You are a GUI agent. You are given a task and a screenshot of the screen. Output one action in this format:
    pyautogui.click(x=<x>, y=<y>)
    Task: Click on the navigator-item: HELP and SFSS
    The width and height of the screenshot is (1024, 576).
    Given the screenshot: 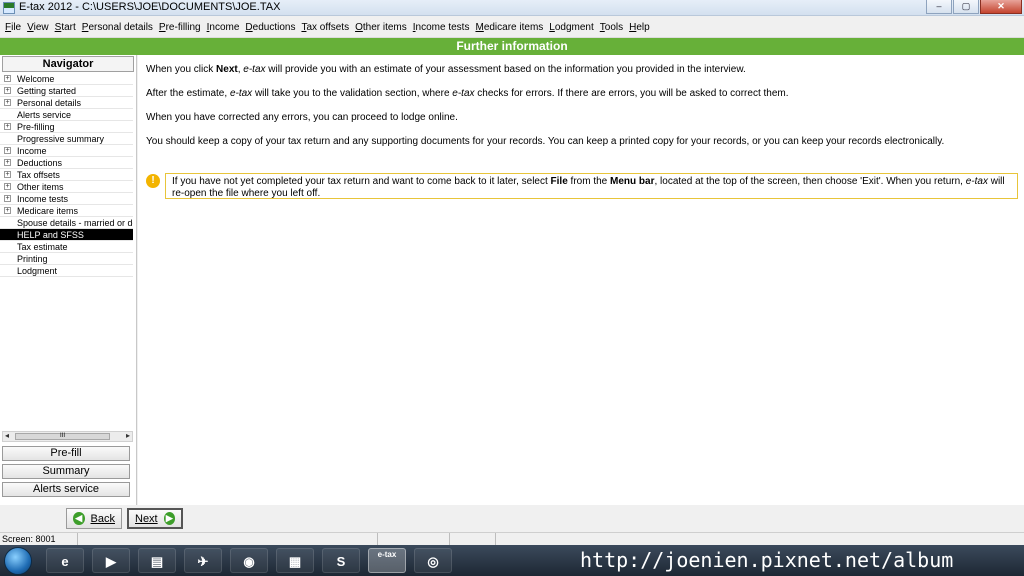 What is the action you would take?
    pyautogui.click(x=66, y=235)
    